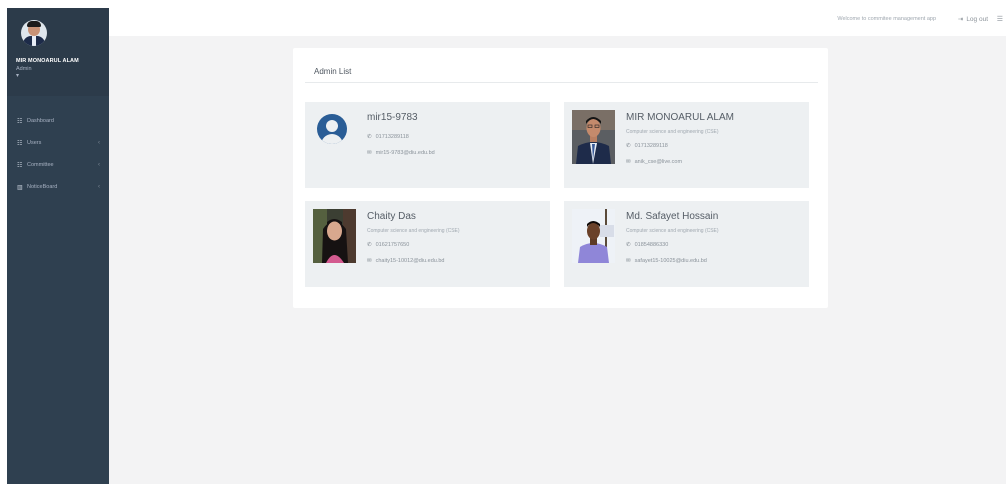  What do you see at coordinates (62, 76) in the screenshot?
I see `profile-dropdown-caret: ▾` at bounding box center [62, 76].